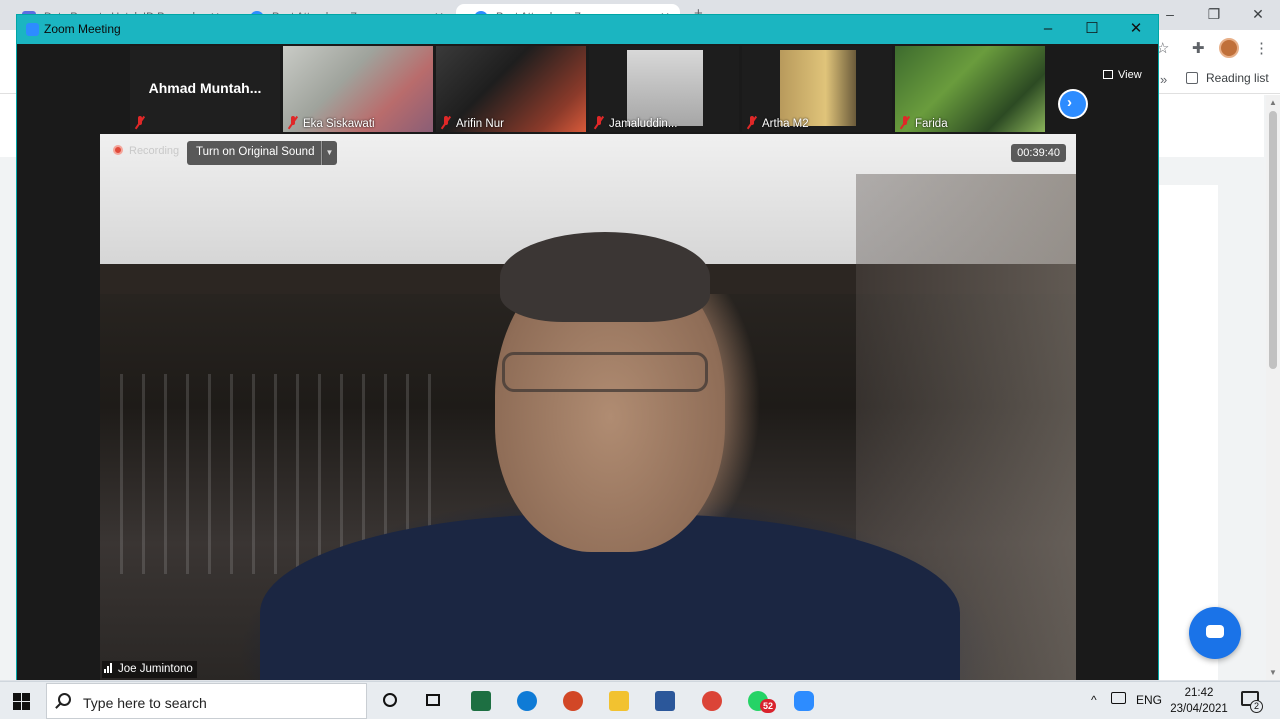 Image resolution: width=1280 pixels, height=719 pixels. What do you see at coordinates (1108, 74) in the screenshot?
I see `grid-icon` at bounding box center [1108, 74].